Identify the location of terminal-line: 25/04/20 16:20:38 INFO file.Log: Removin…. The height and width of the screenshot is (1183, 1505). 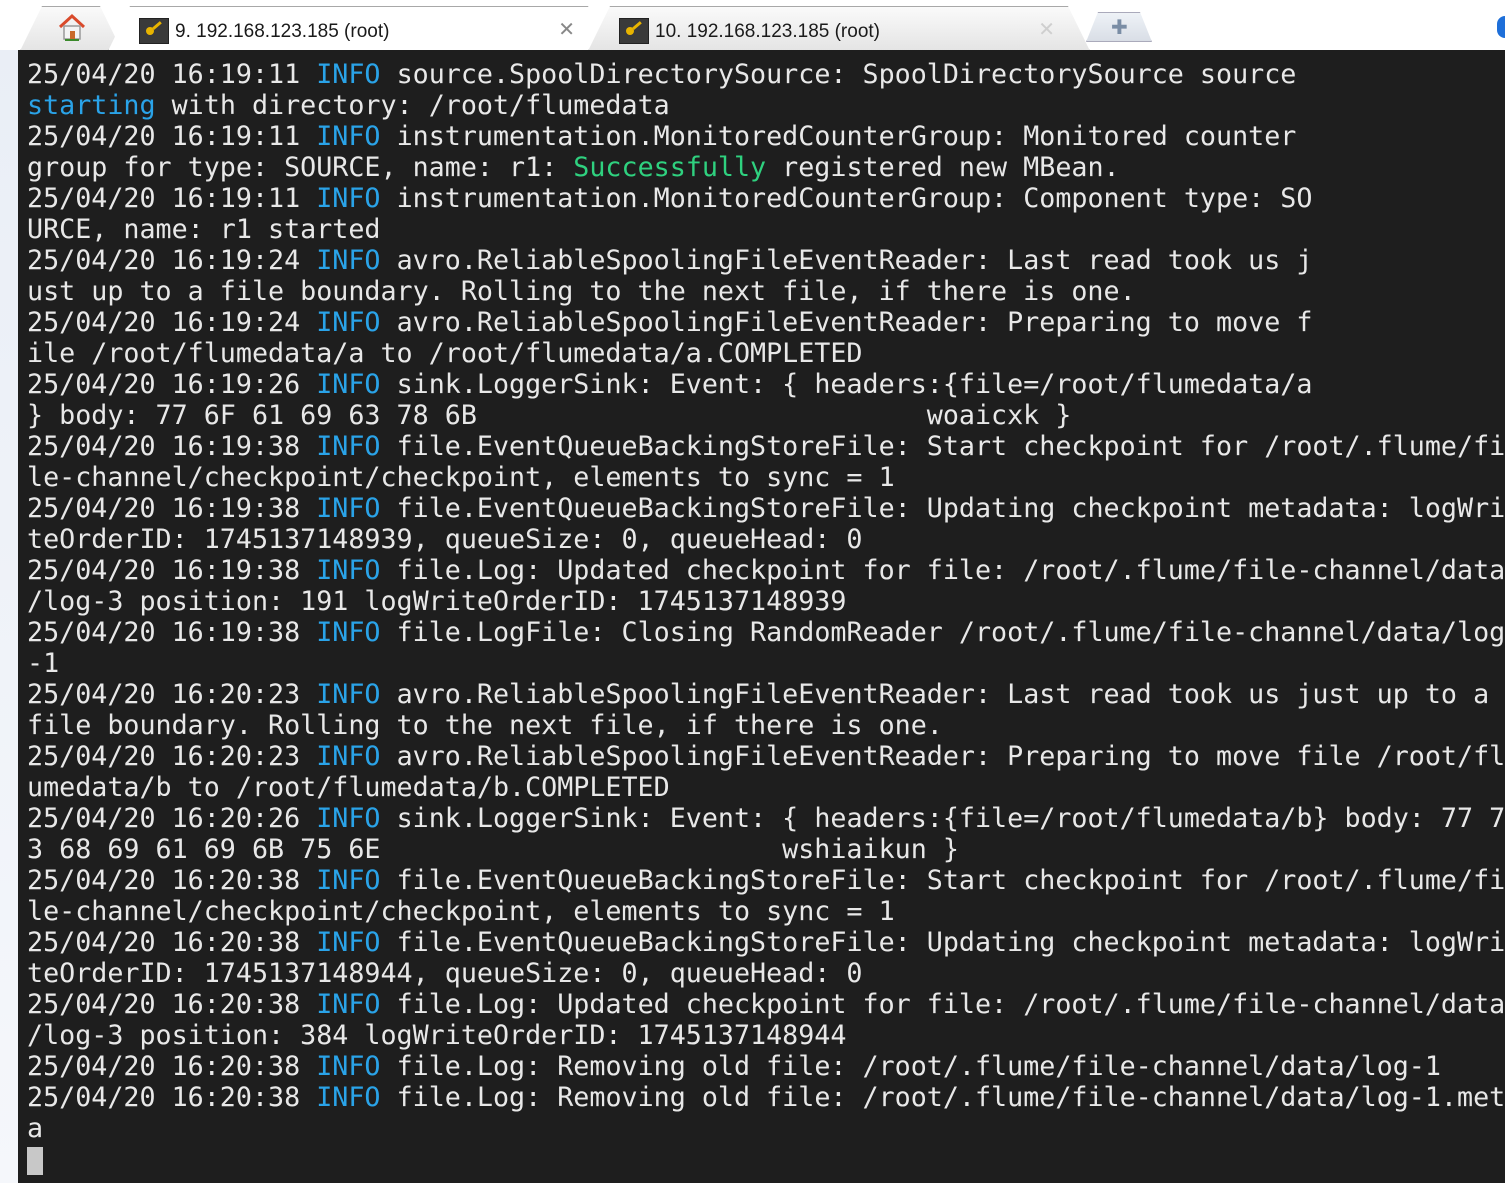
(766, 1097).